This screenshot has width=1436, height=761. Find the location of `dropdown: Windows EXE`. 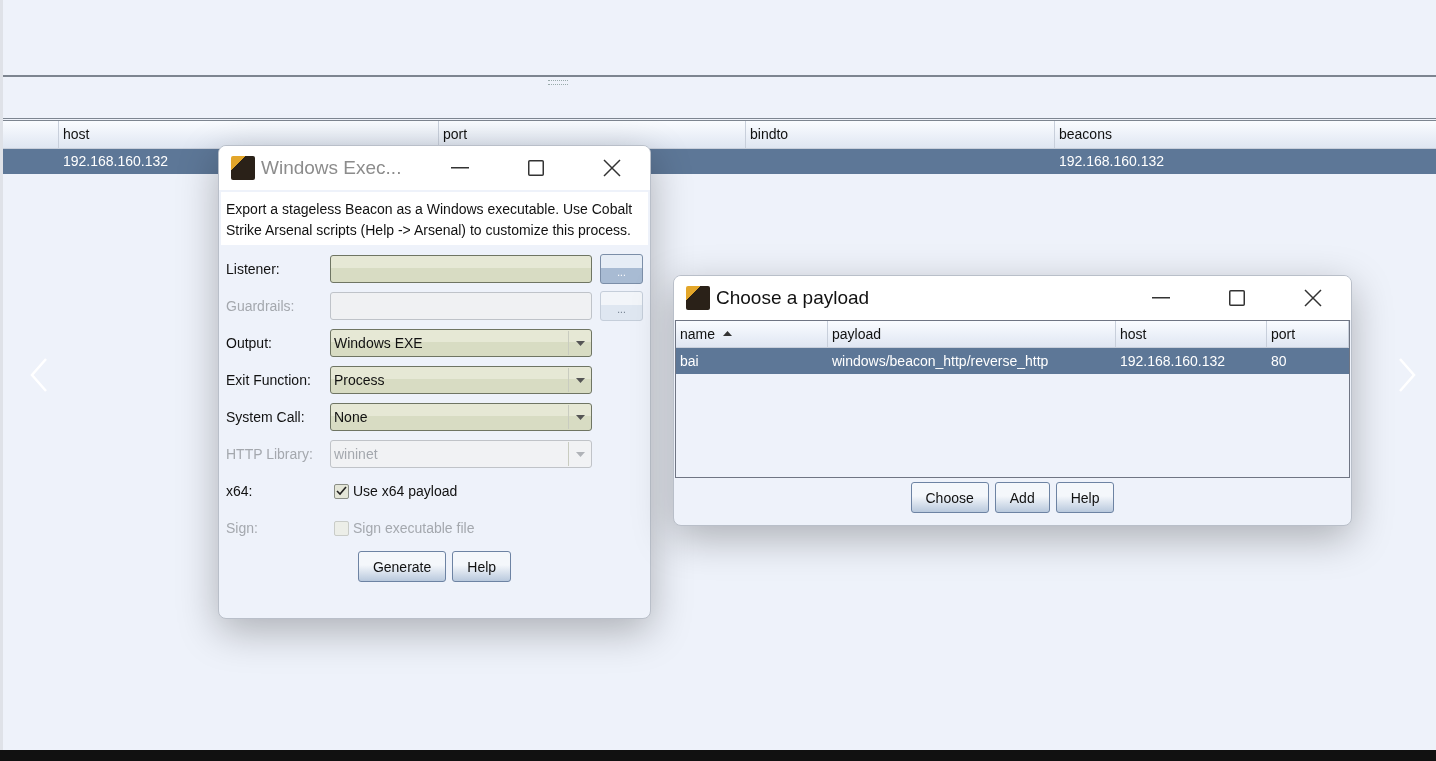

dropdown: Windows EXE is located at coordinates (461, 343).